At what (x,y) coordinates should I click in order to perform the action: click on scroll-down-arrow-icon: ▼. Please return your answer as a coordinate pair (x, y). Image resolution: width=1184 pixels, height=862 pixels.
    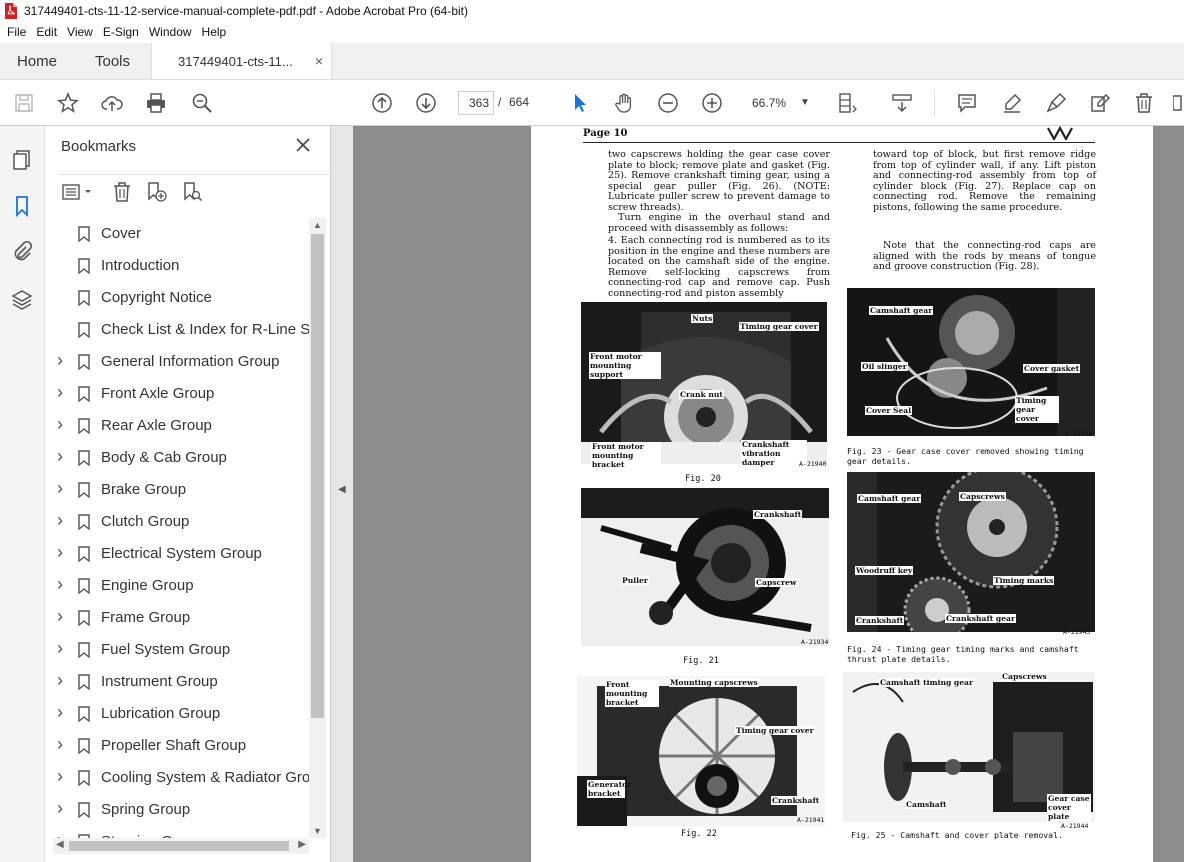
    Looking at the image, I should click on (317, 831).